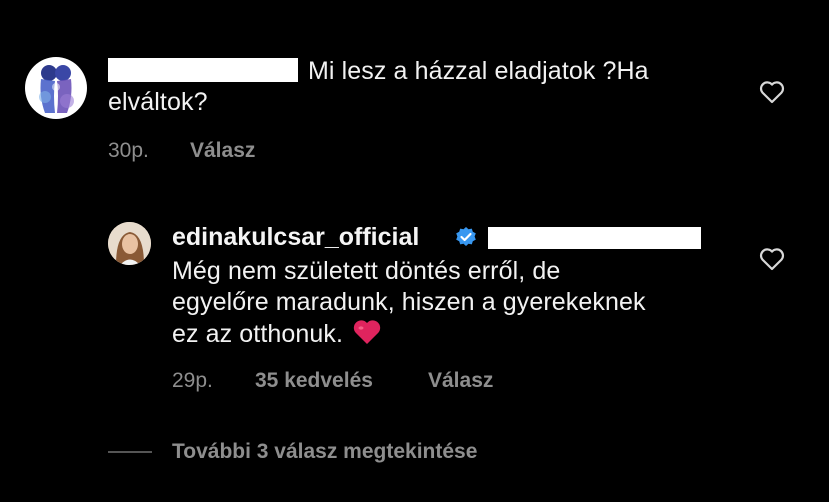 This screenshot has height=502, width=829. What do you see at coordinates (203, 70) in the screenshot?
I see `redacted-username` at bounding box center [203, 70].